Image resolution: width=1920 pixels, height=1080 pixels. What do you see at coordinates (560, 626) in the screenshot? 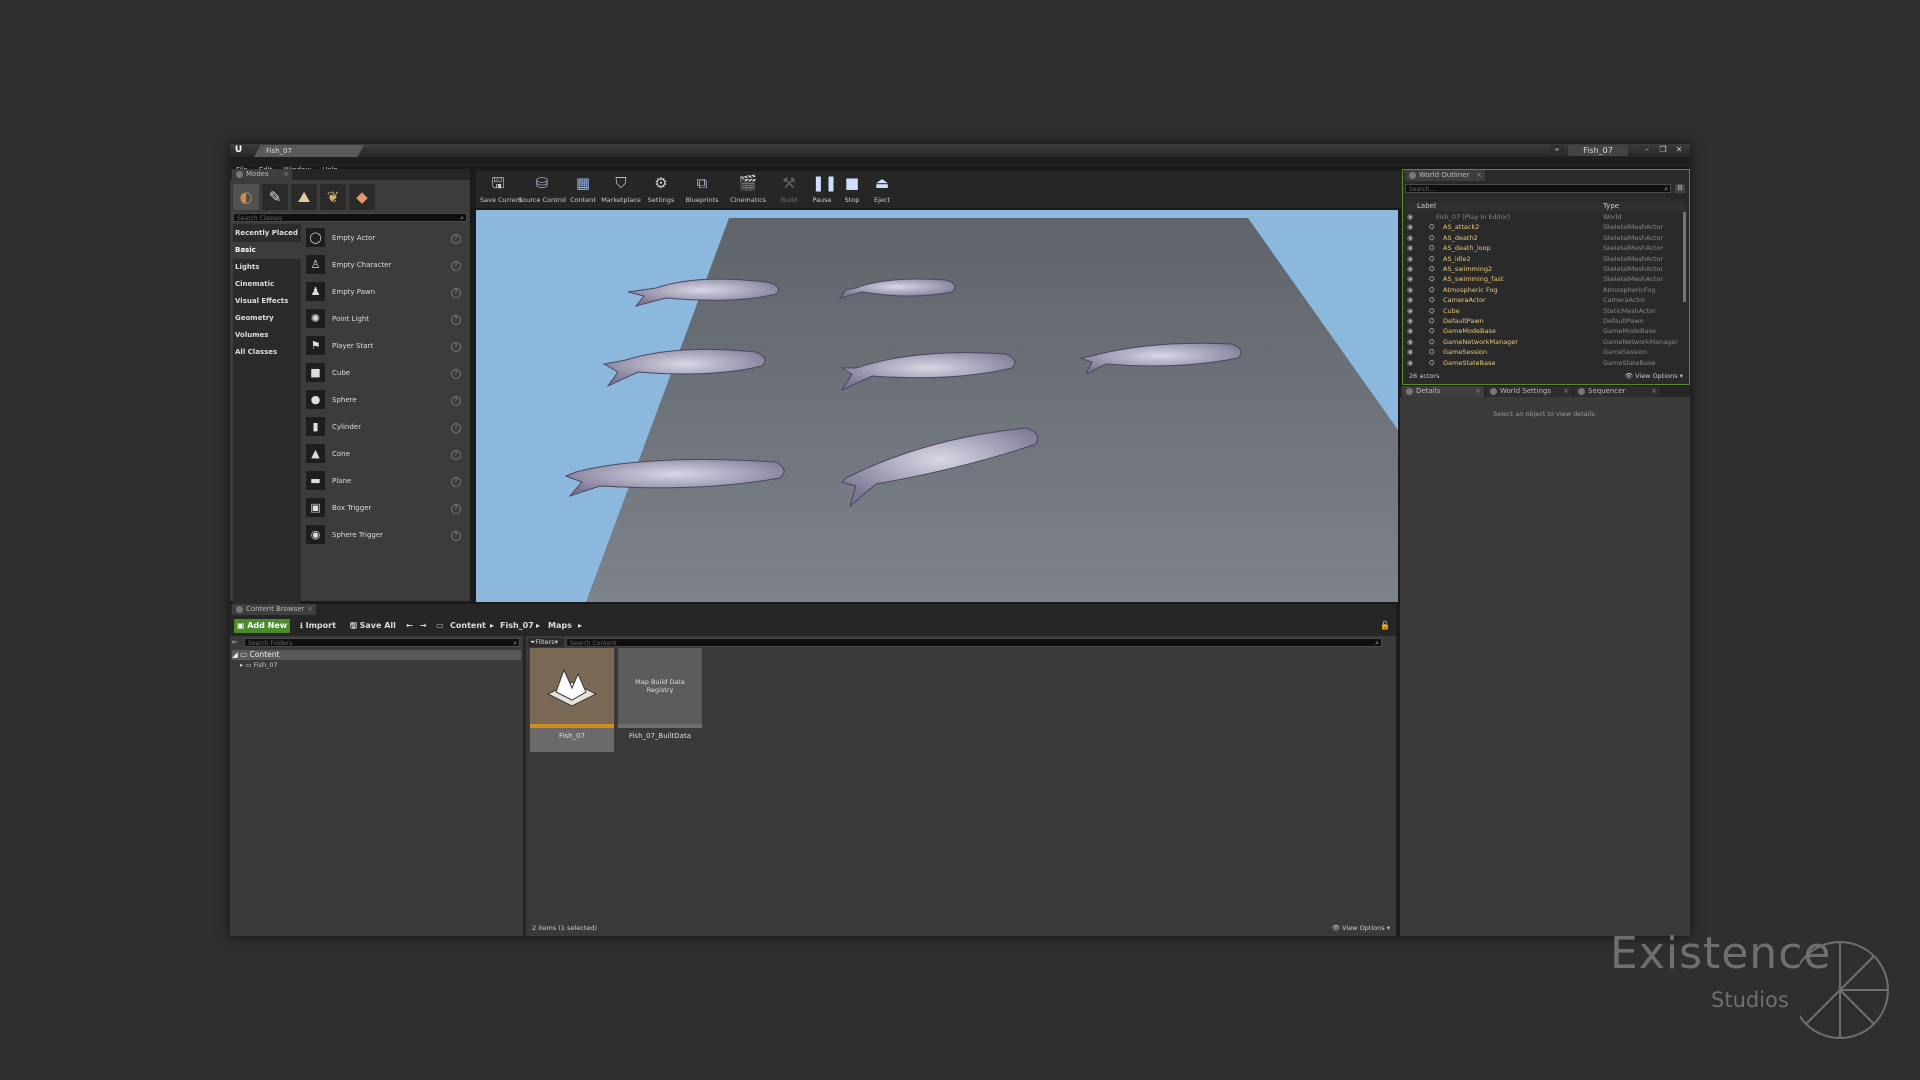
I see `breadcrumb-maps: Maps` at bounding box center [560, 626].